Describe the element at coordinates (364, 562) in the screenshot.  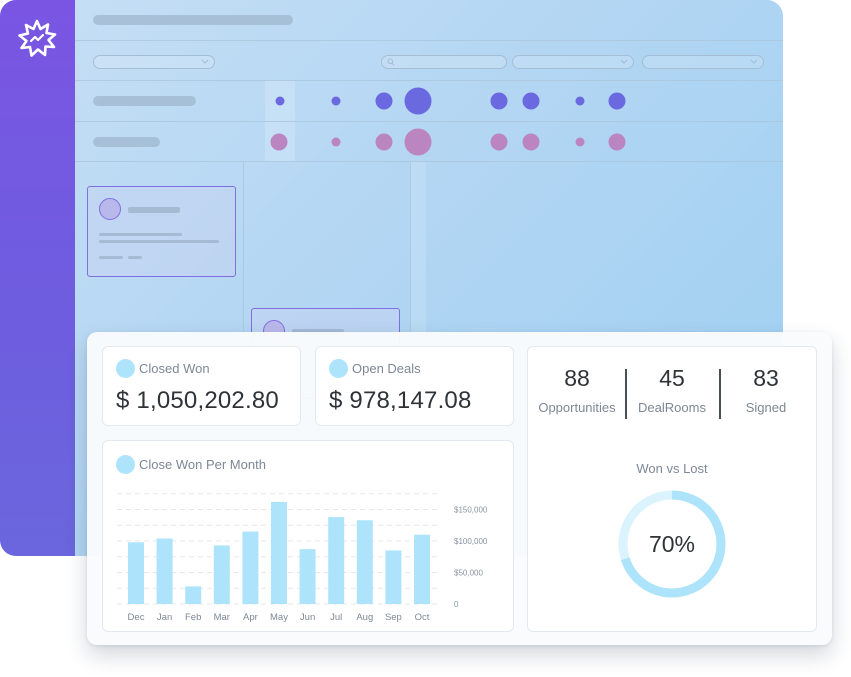
I see `bar-aug` at that location.